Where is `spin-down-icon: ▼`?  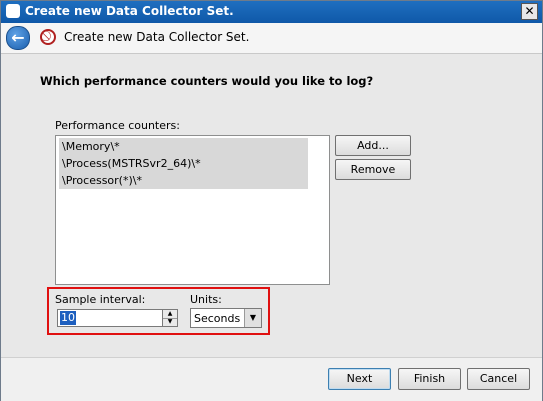
spin-down-icon: ▼ is located at coordinates (170, 322).